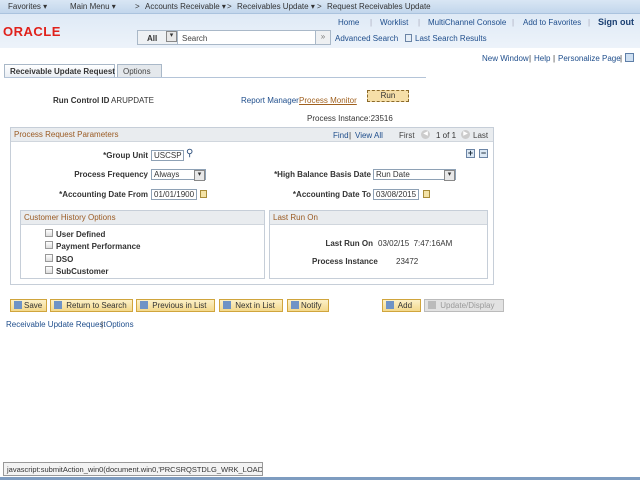  I want to click on add-button: Add, so click(401, 305).